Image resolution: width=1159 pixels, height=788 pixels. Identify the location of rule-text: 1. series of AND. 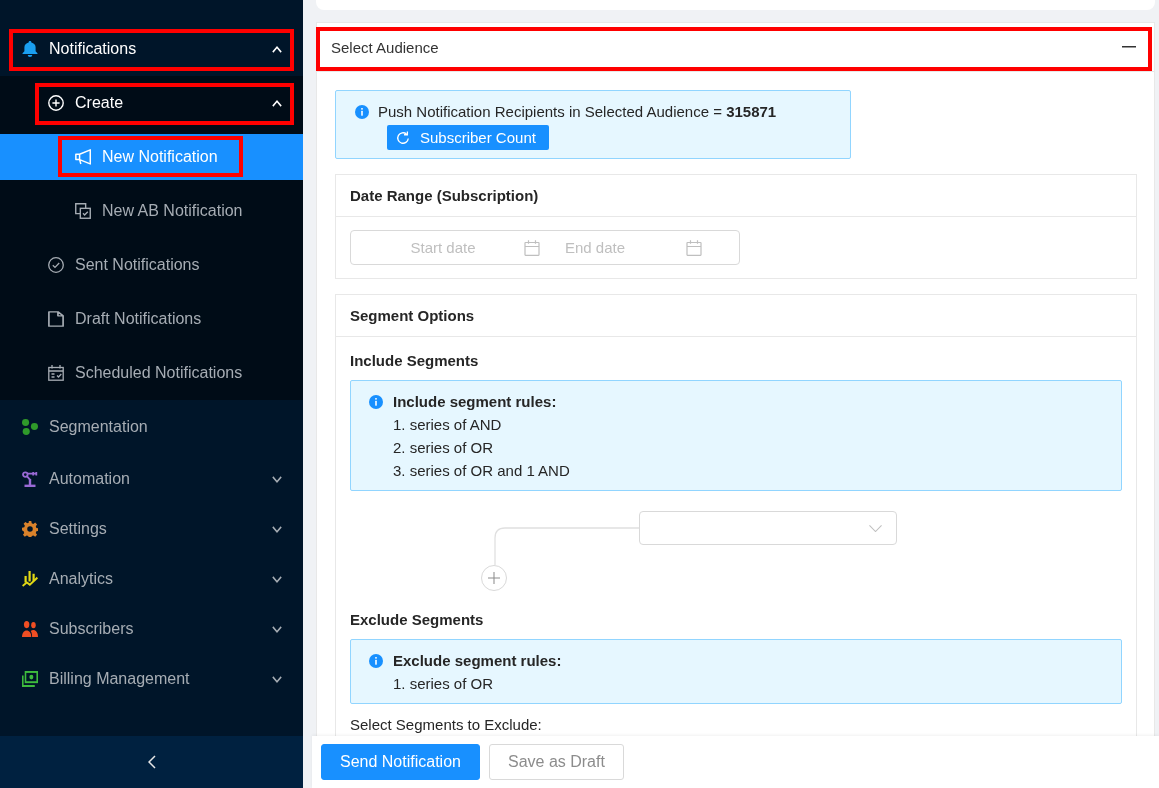
(448, 425).